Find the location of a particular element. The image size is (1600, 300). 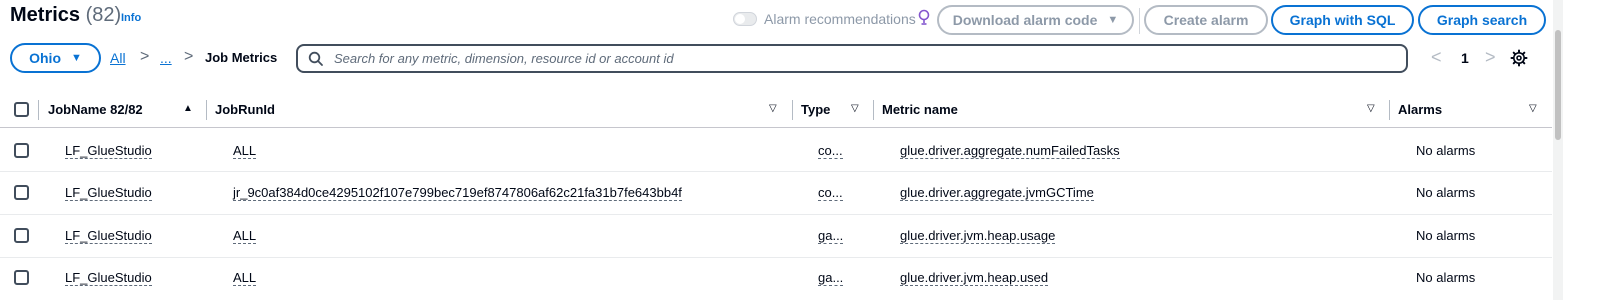

region-label: Ohio is located at coordinates (45, 58).